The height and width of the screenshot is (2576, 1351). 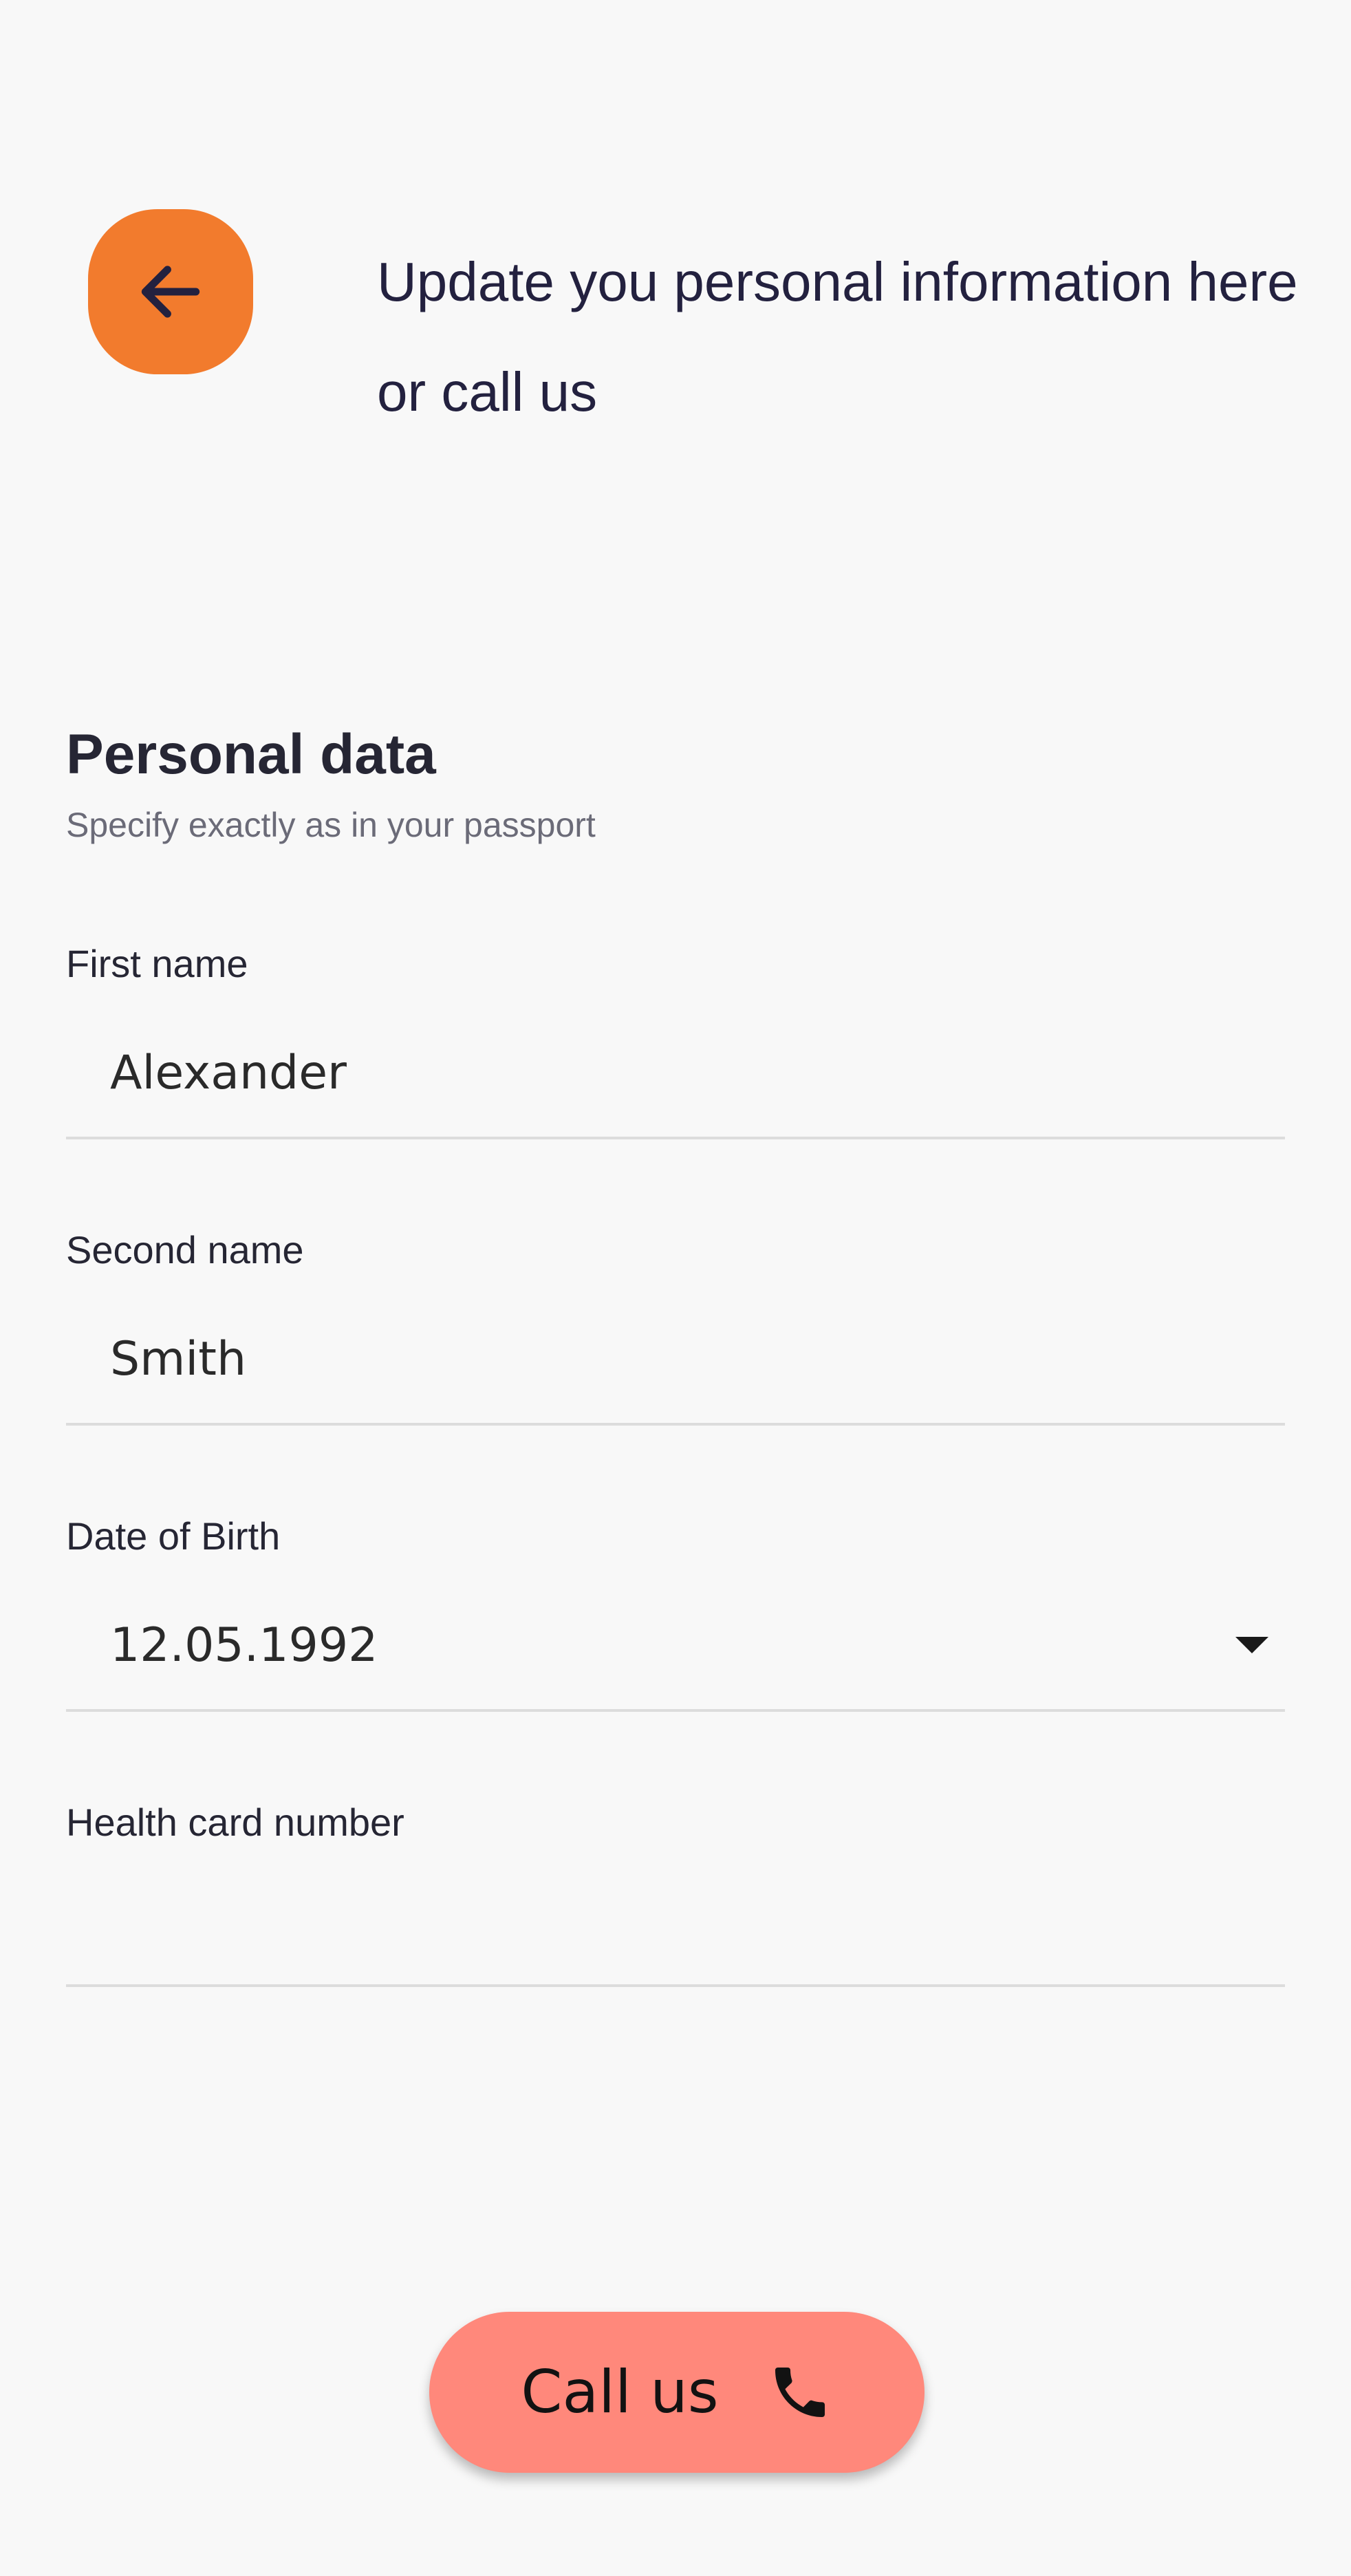 I want to click on section-subtitle: Specify exactly as in your passport, so click(x=331, y=825).